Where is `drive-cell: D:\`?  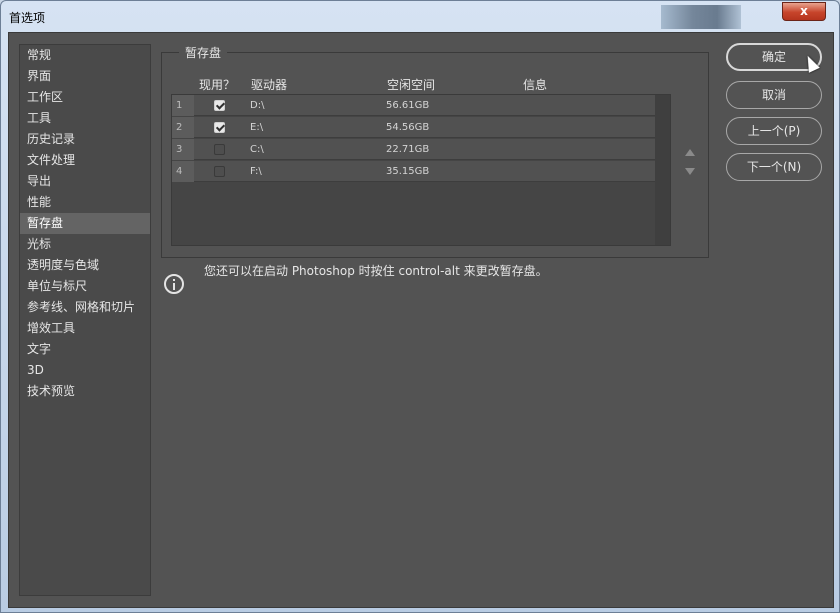
drive-cell: D:\ is located at coordinates (257, 105).